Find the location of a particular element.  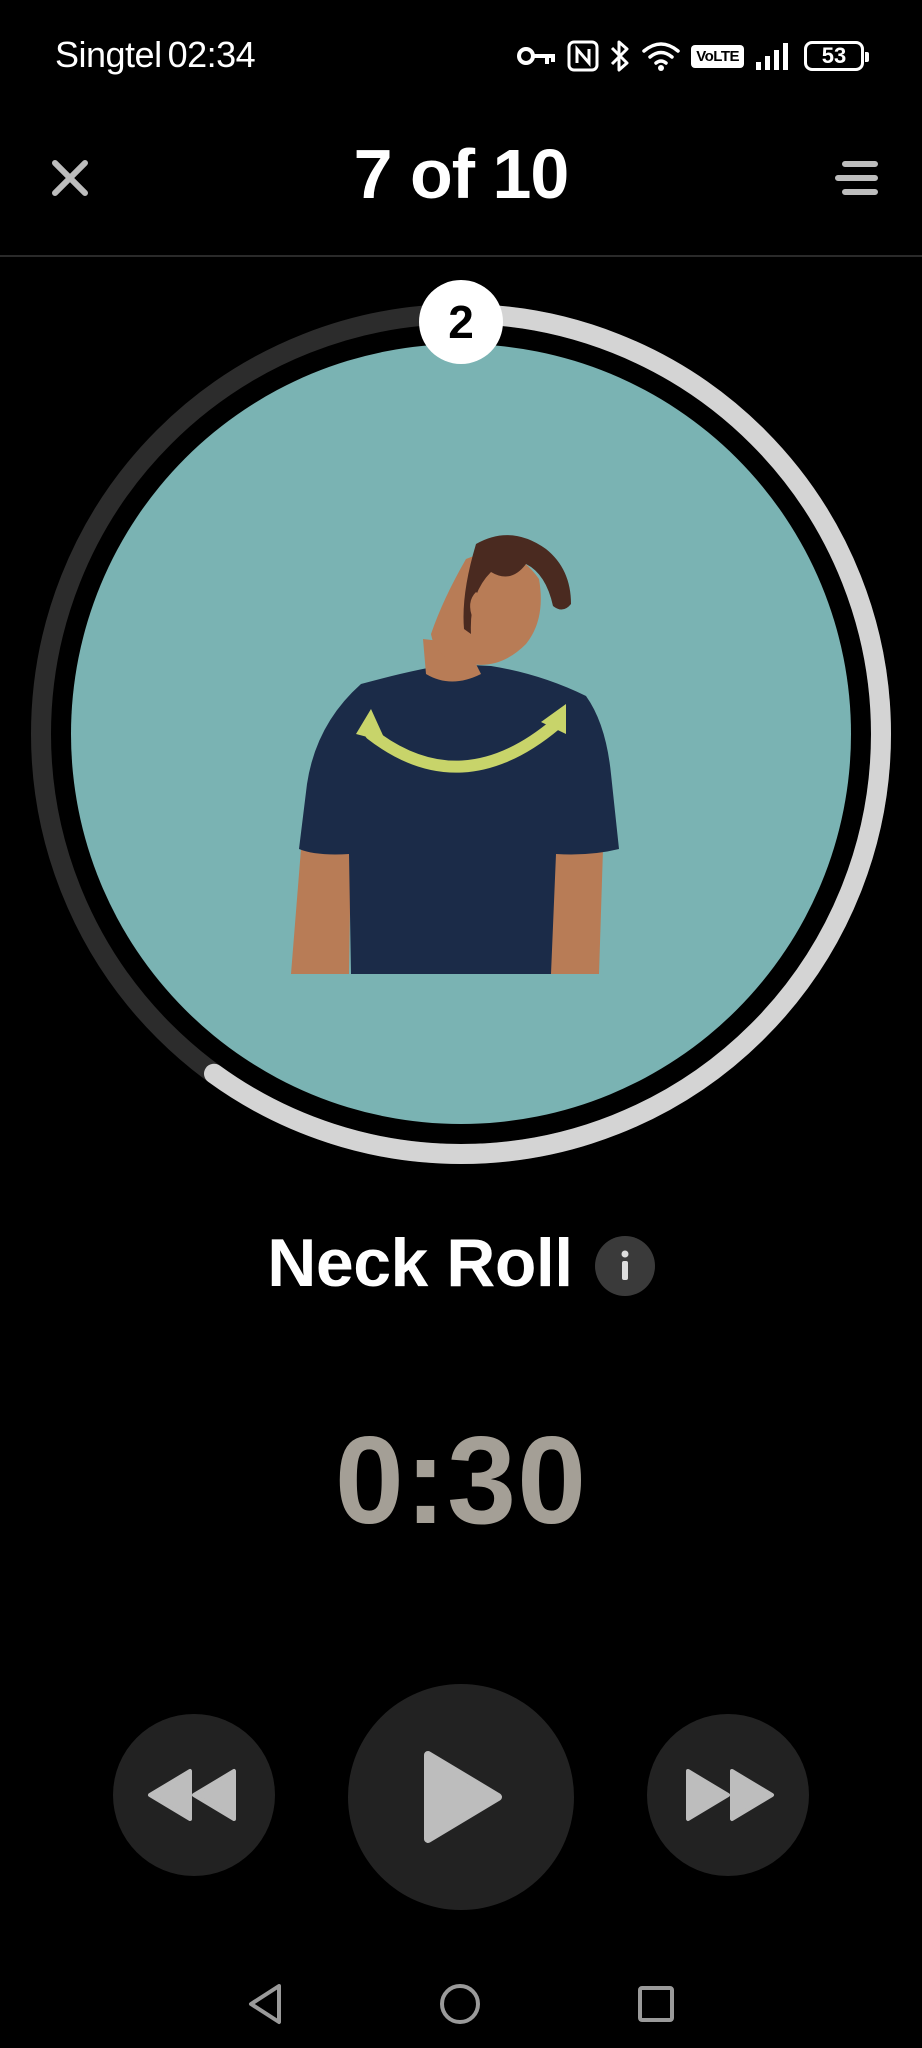

status-time: 02:34 is located at coordinates (211, 54).